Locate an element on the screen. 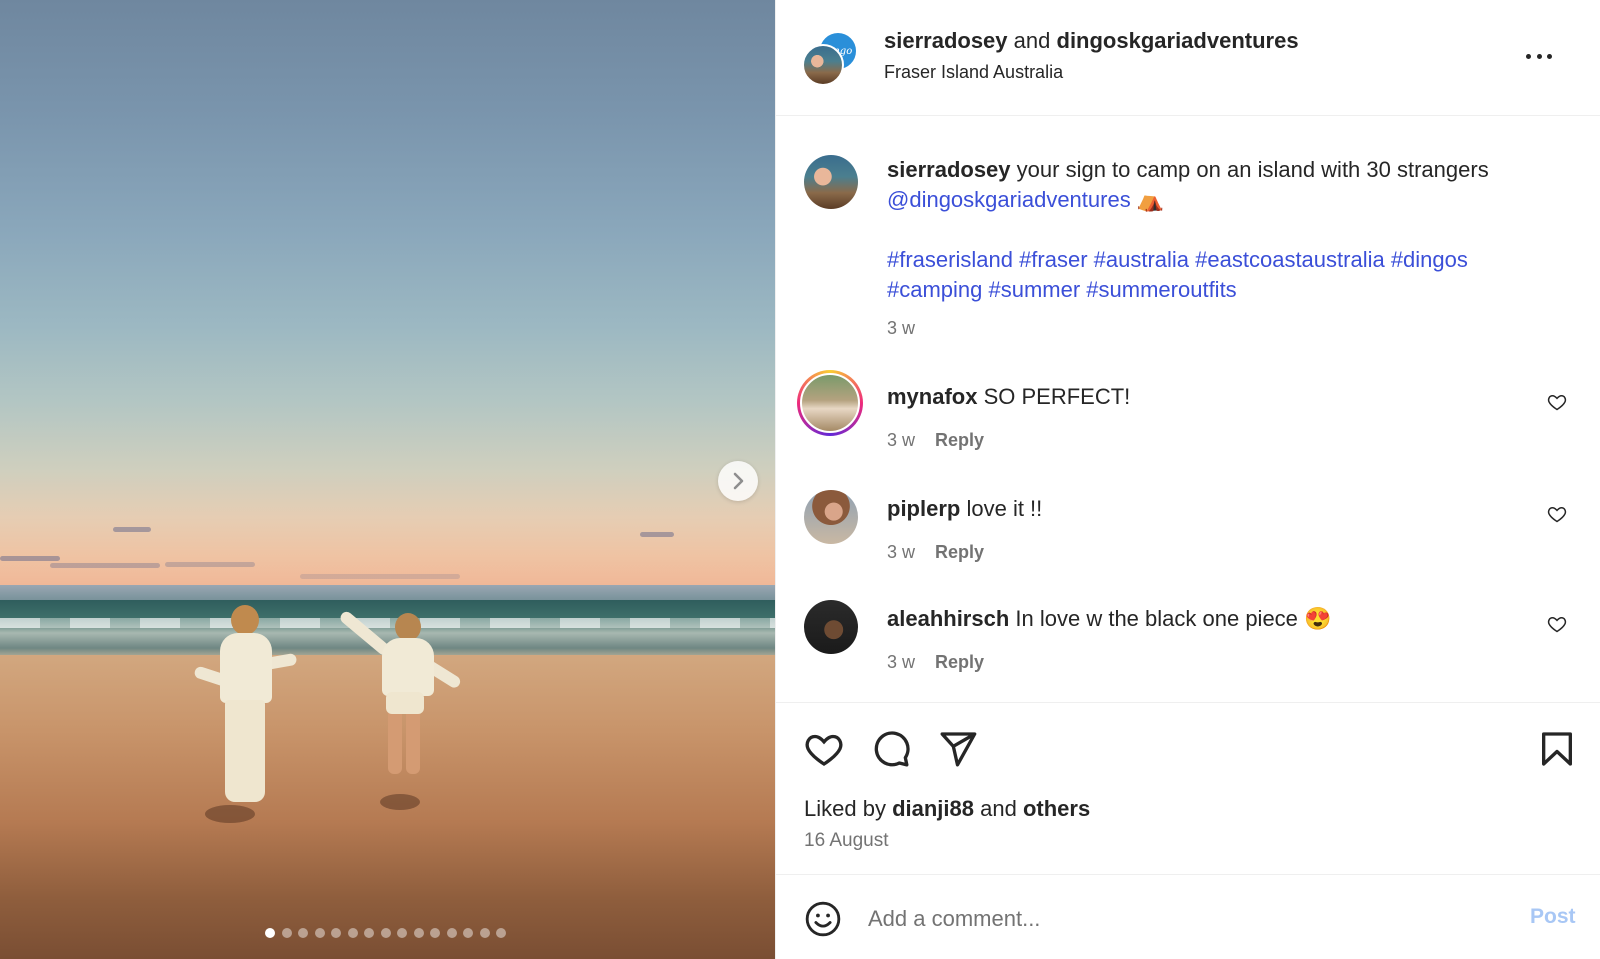 The image size is (1600, 959). more-icon is located at coordinates (1539, 56).